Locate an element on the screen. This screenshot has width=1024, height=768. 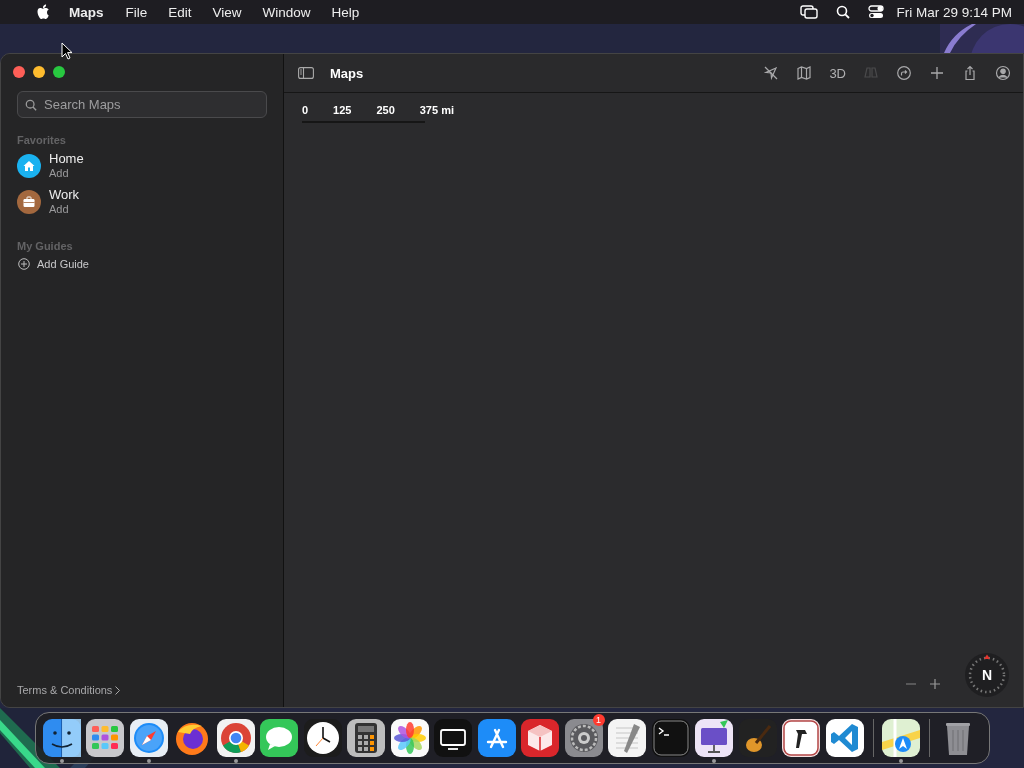
share-icon is located at coordinates (970, 73).